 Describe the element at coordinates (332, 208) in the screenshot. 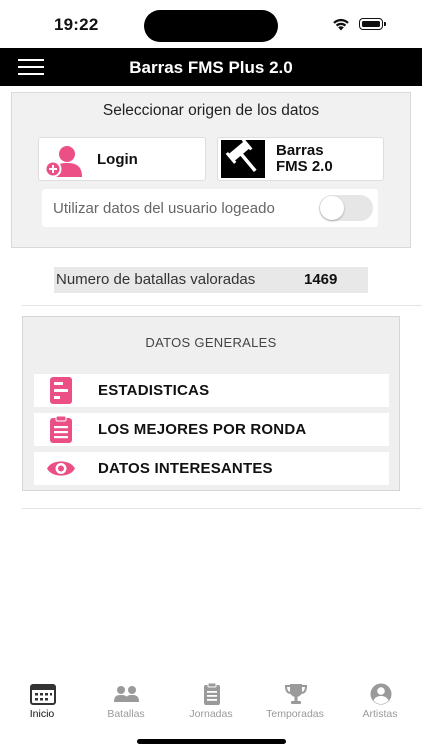

I see `switch-knob` at that location.